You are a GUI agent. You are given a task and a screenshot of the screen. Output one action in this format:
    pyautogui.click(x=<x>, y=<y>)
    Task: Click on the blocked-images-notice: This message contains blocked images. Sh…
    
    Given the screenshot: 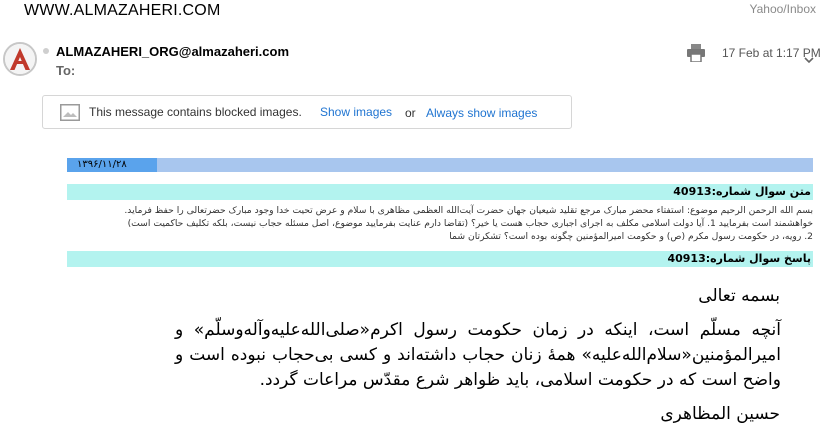 What is the action you would take?
    pyautogui.click(x=307, y=112)
    